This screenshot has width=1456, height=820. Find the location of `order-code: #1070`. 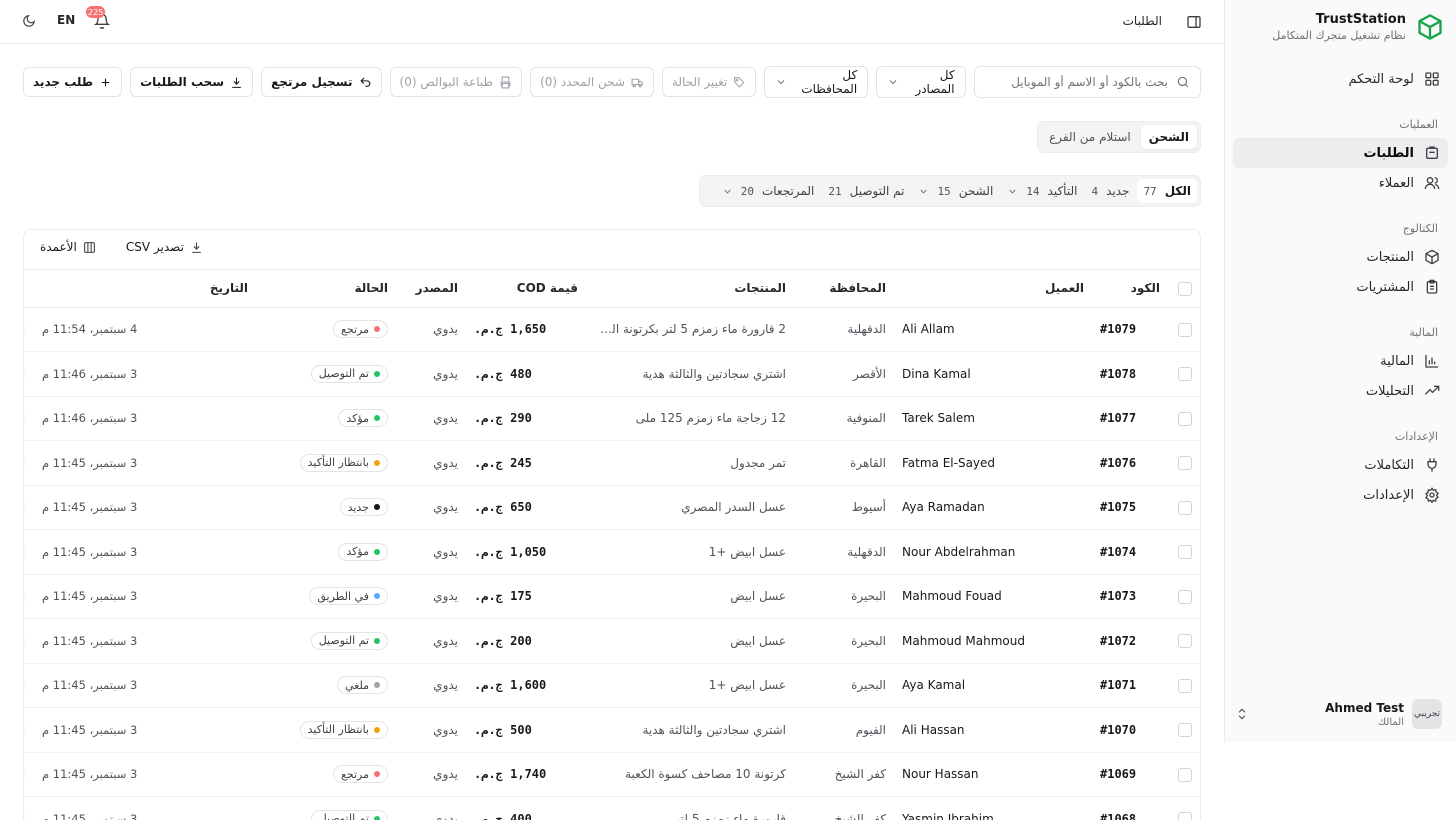

order-code: #1070 is located at coordinates (1130, 730).